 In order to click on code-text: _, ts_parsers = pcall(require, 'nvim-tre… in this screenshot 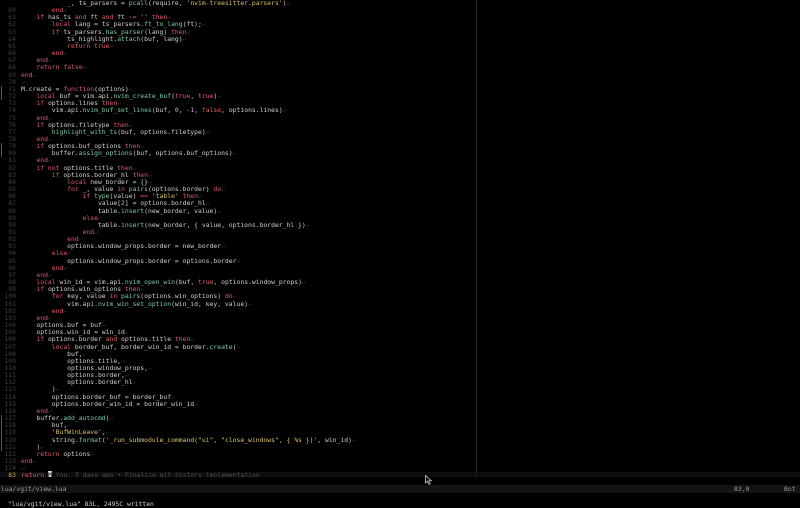, I will do `click(410, 3)`.